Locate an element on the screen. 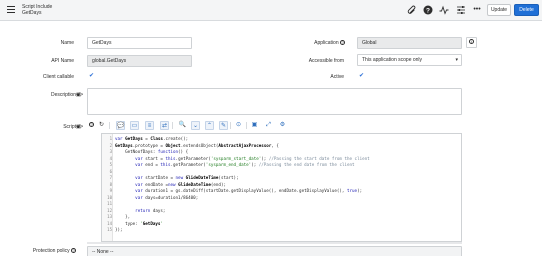  api-name-field: global.GetDays is located at coordinates (139, 61).